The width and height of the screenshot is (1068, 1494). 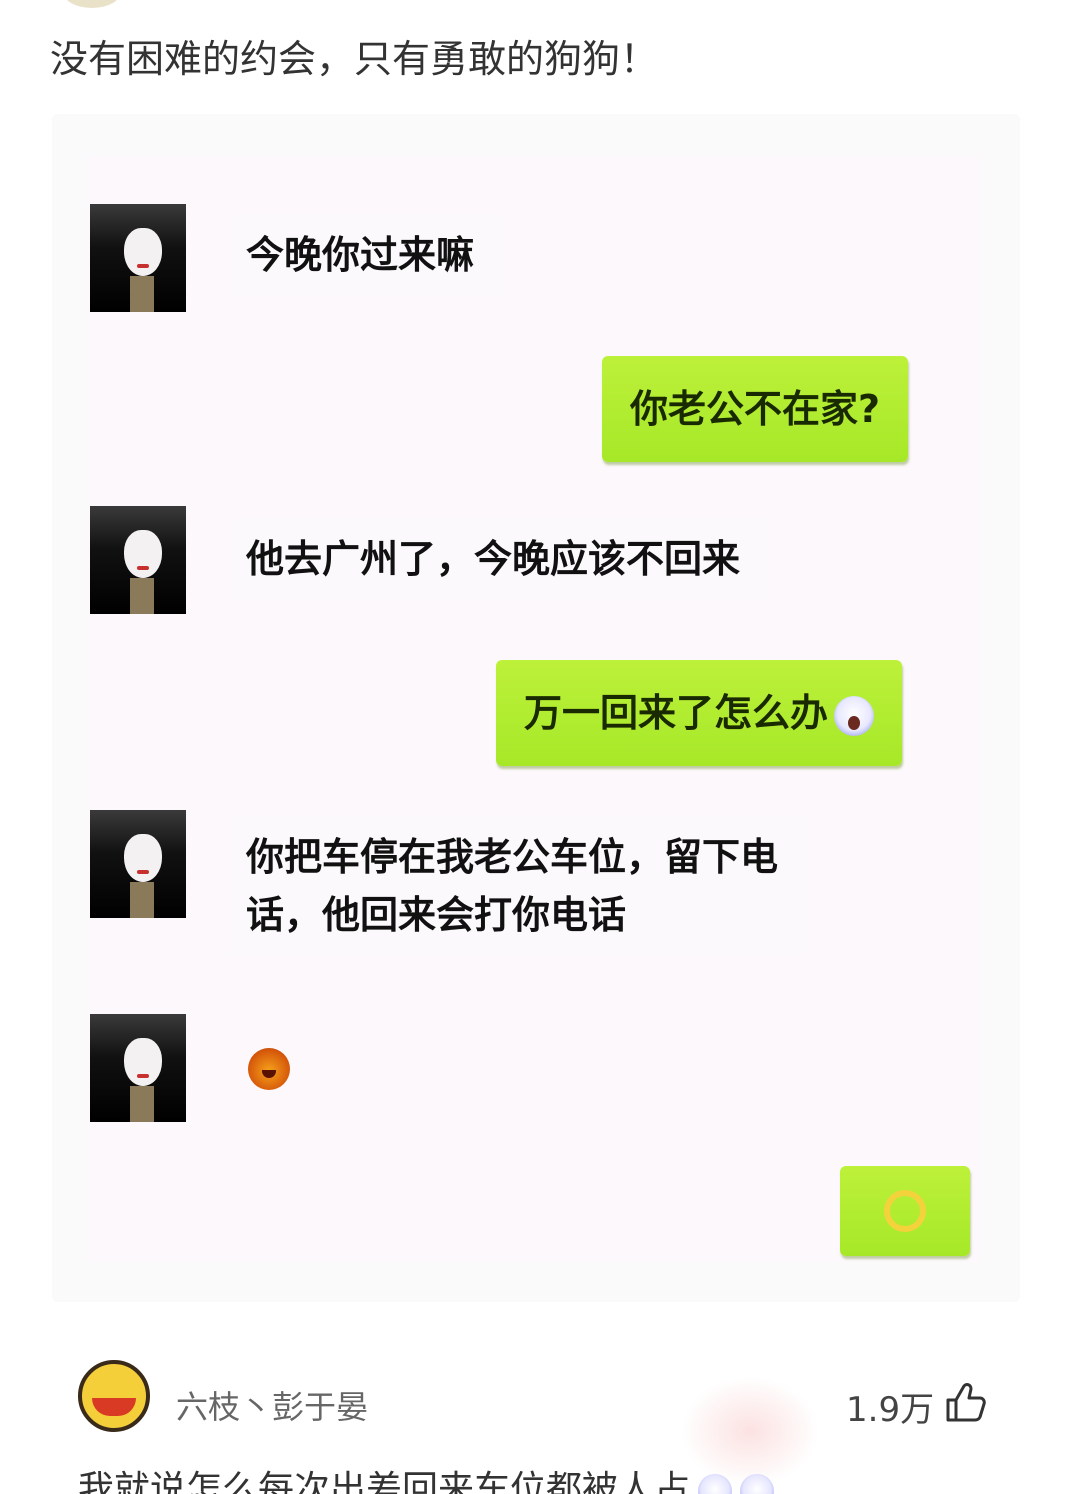 What do you see at coordinates (354, 59) in the screenshot?
I see `post-text: 没有困难的约会，只有勇敢的狗狗！` at bounding box center [354, 59].